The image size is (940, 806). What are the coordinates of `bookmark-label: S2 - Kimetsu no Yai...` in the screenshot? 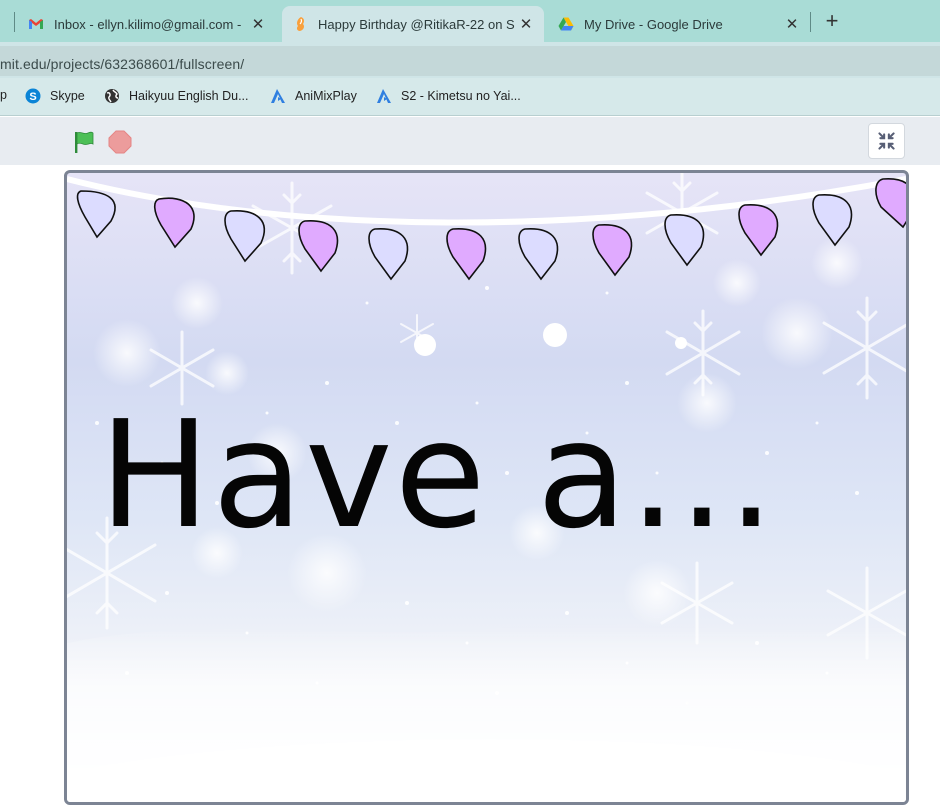 It's located at (461, 96).